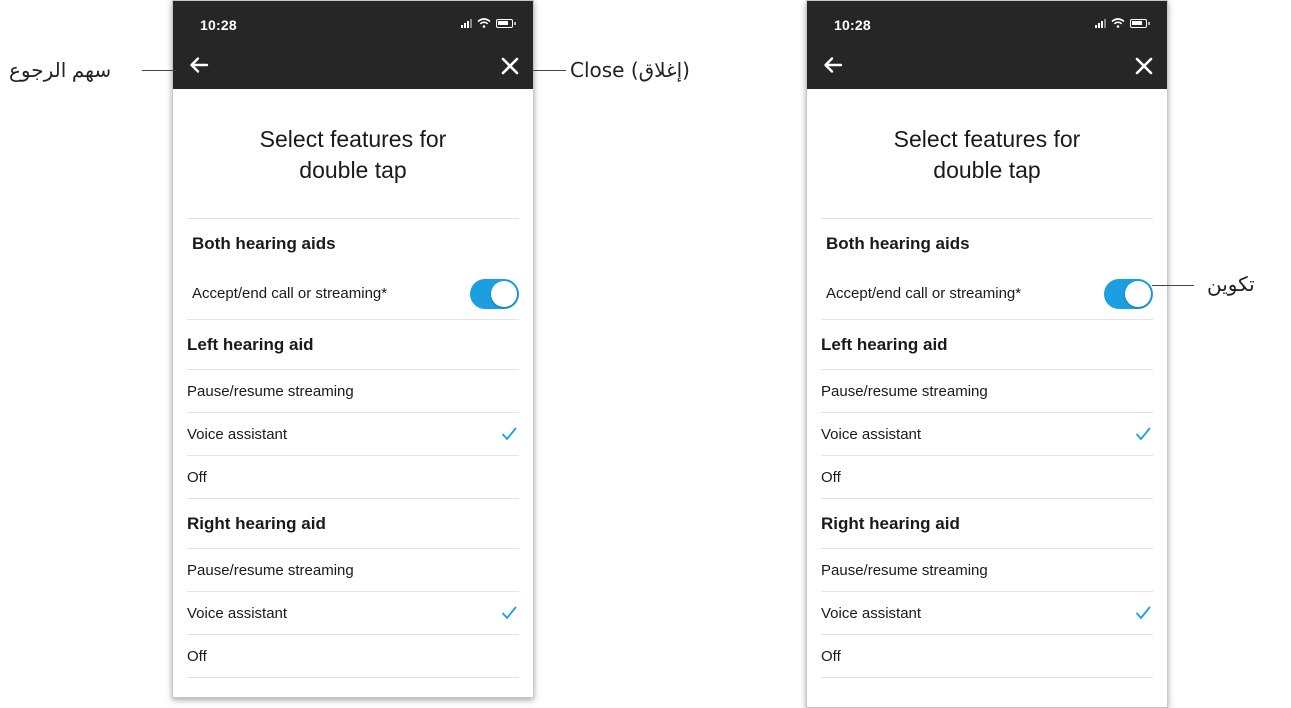  What do you see at coordinates (159, 70) in the screenshot?
I see `leader-line-back` at bounding box center [159, 70].